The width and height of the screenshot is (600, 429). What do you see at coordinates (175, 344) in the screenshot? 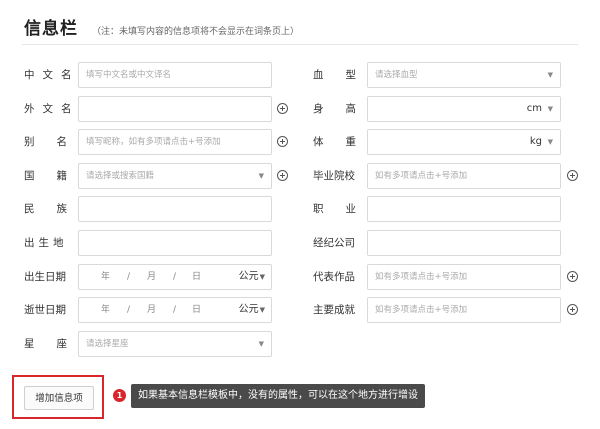
I see `zodiac-select: 请选择星座 ▼` at bounding box center [175, 344].